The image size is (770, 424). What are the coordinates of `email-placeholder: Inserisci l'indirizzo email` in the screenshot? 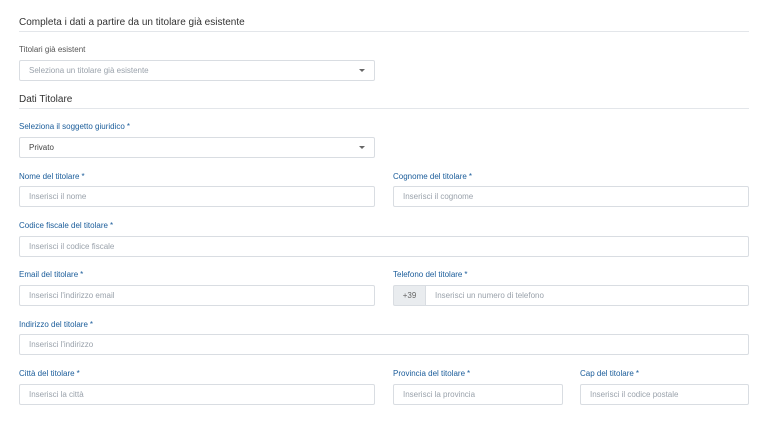 It's located at (72, 295).